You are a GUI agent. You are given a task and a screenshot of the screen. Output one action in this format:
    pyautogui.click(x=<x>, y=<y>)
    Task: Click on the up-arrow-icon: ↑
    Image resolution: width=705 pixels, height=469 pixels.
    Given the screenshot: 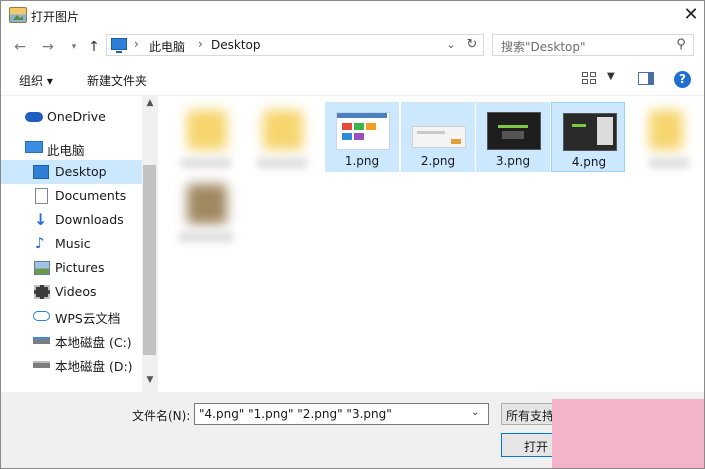 What is the action you would take?
    pyautogui.click(x=94, y=47)
    